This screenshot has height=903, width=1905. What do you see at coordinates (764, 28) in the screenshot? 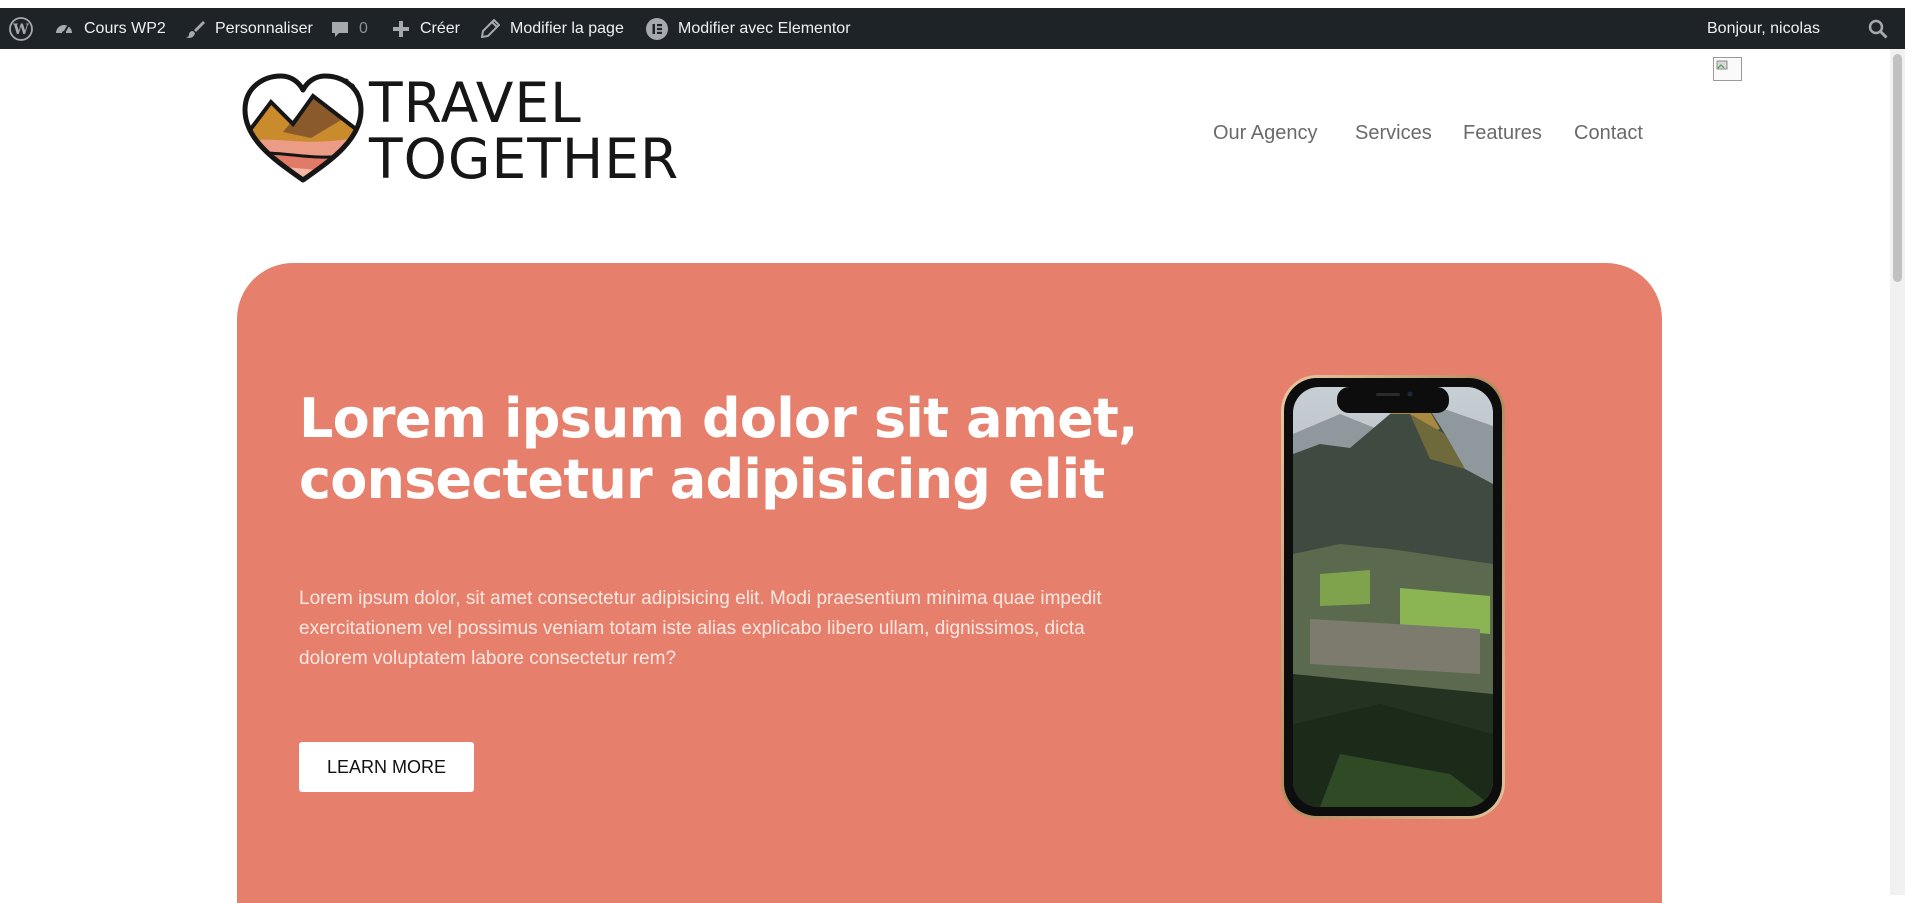
I see `edit-with-elementor-label: Modifier avec Elementor` at bounding box center [764, 28].